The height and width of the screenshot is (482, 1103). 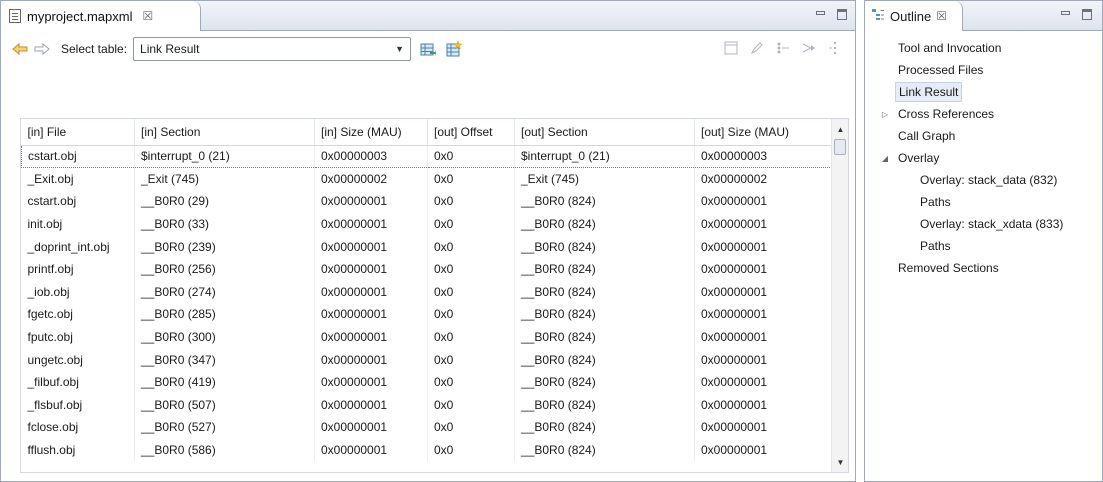 What do you see at coordinates (78, 224) in the screenshot?
I see `table-cell: init.obj` at bounding box center [78, 224].